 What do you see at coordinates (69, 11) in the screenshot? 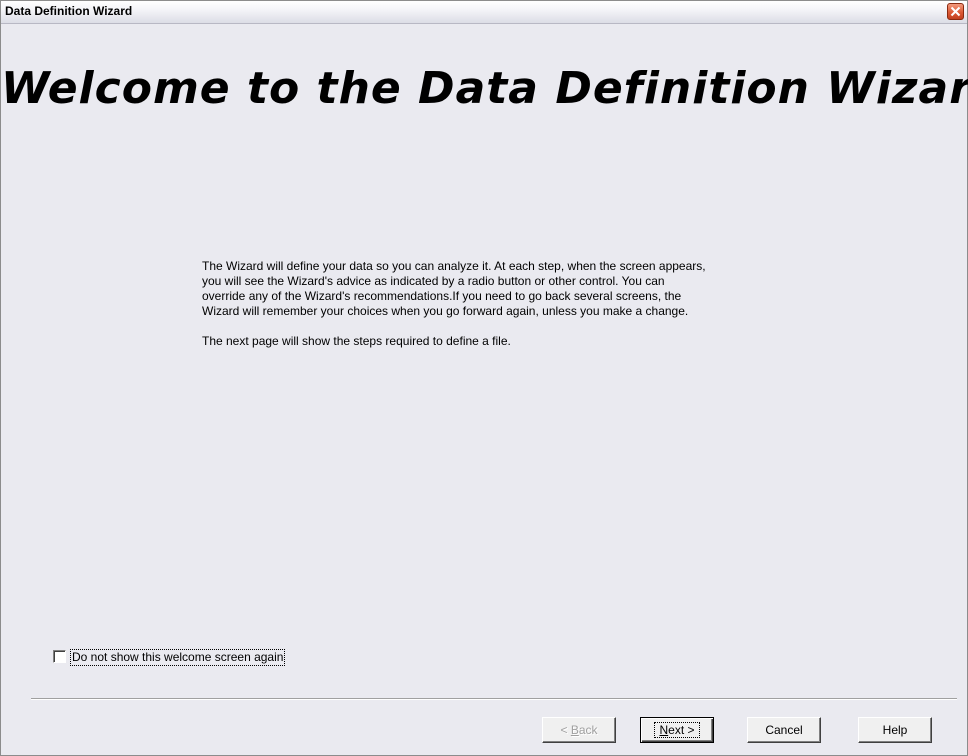
I see `window-title: Data Definition Wizard` at bounding box center [69, 11].